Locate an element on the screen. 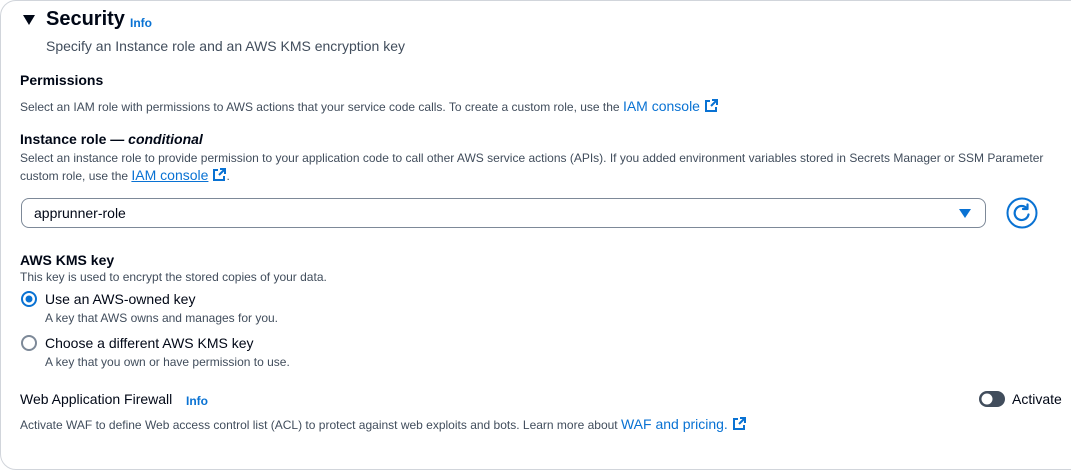 This screenshot has width=1071, height=470. waf-pricing-link-text: WAF and pricing. is located at coordinates (674, 424).